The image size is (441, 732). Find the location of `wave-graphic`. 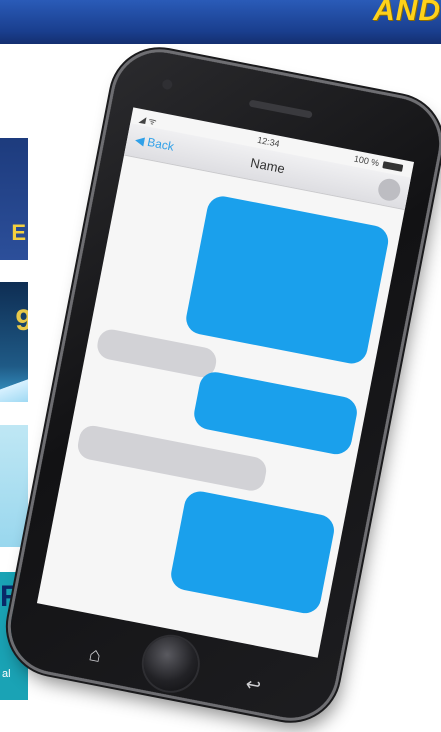

wave-graphic is located at coordinates (14, 388).